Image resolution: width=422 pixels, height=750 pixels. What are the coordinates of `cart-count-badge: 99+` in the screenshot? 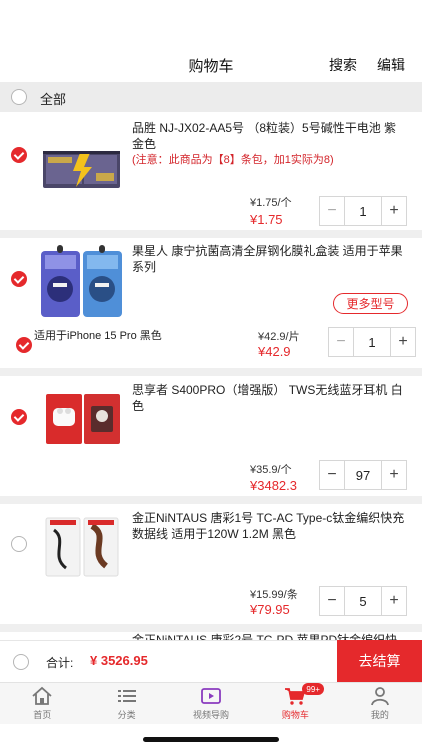 It's located at (313, 689).